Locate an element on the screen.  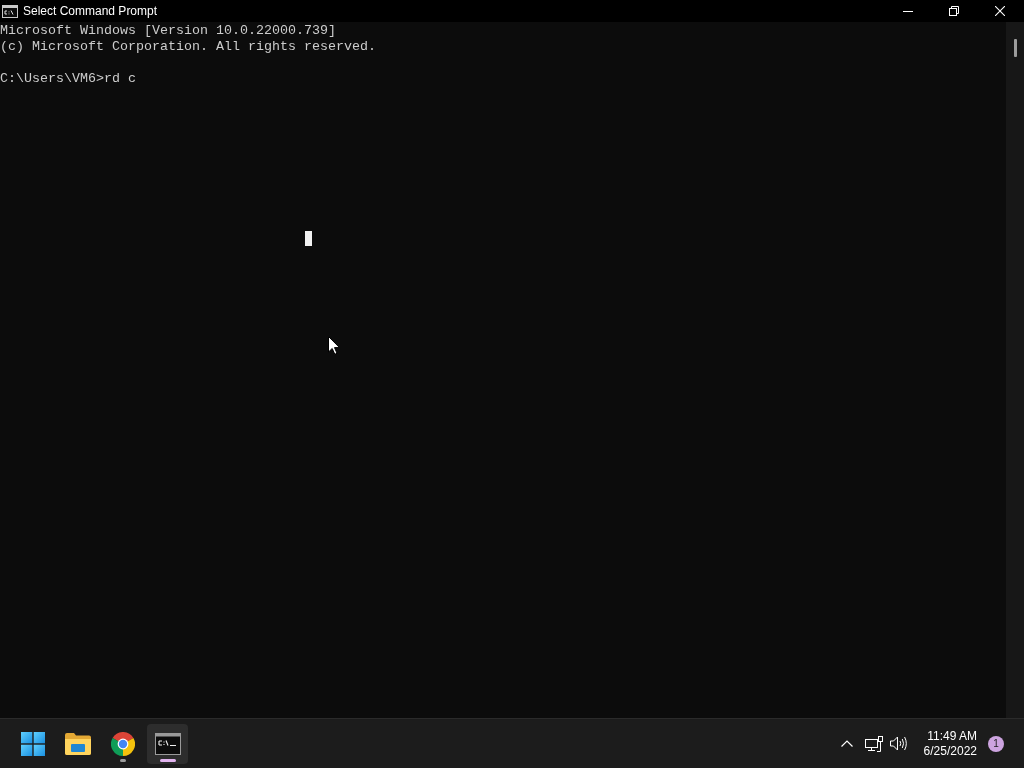
folder-icon is located at coordinates (77, 743).